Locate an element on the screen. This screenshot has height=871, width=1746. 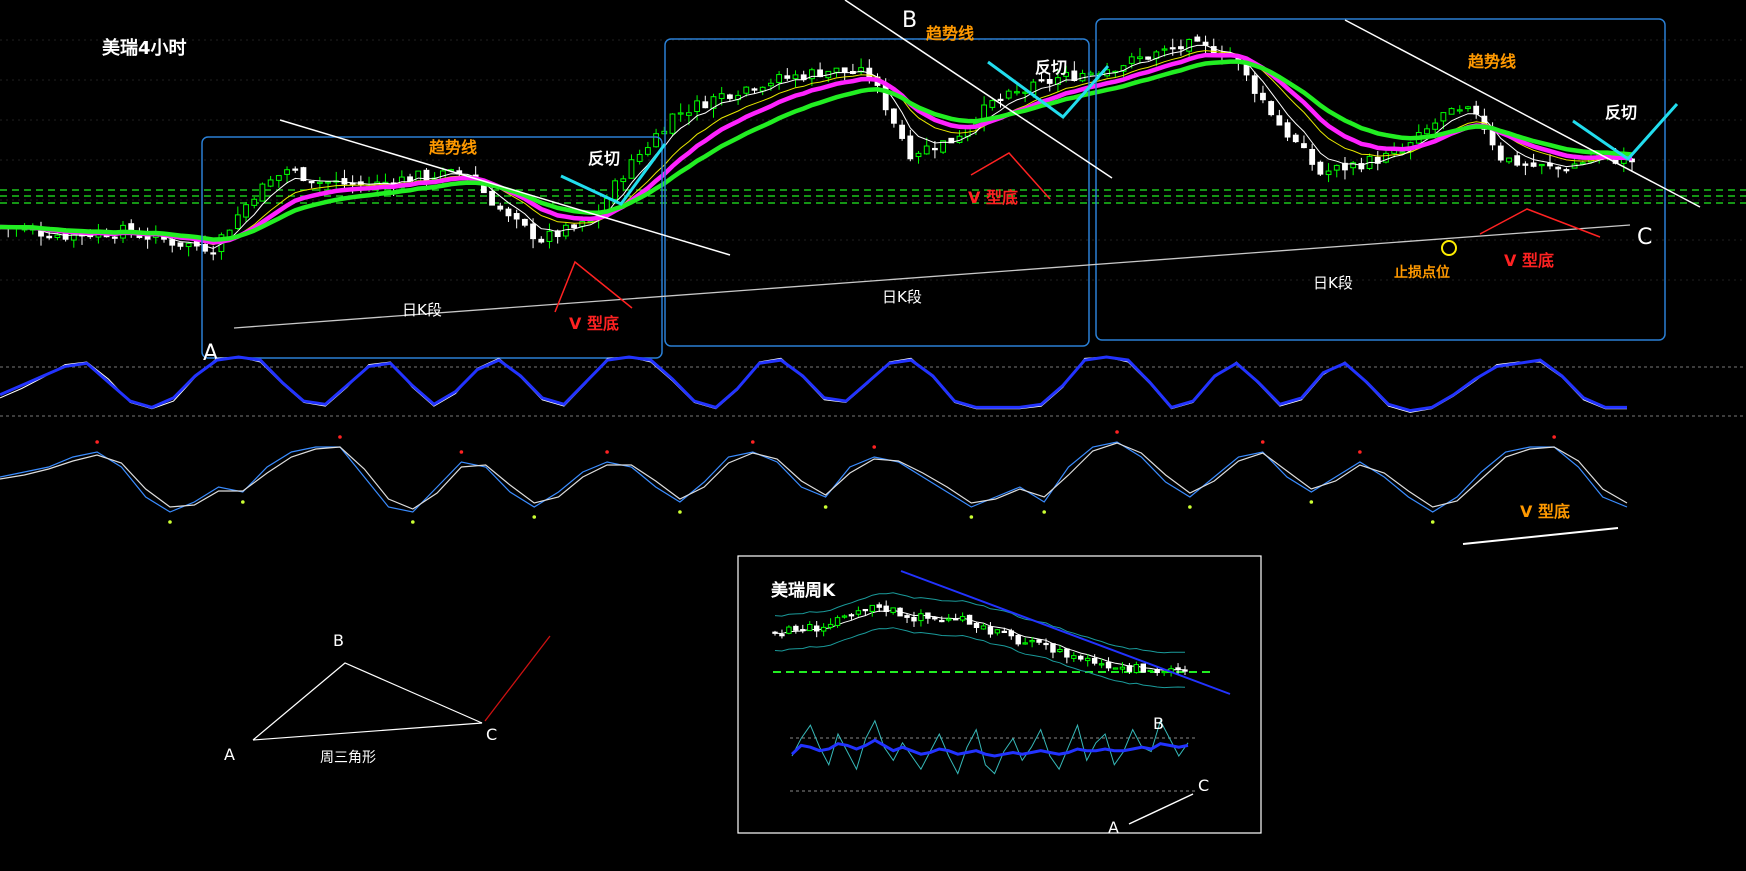
point-b-label: B is located at coordinates (909, 20).